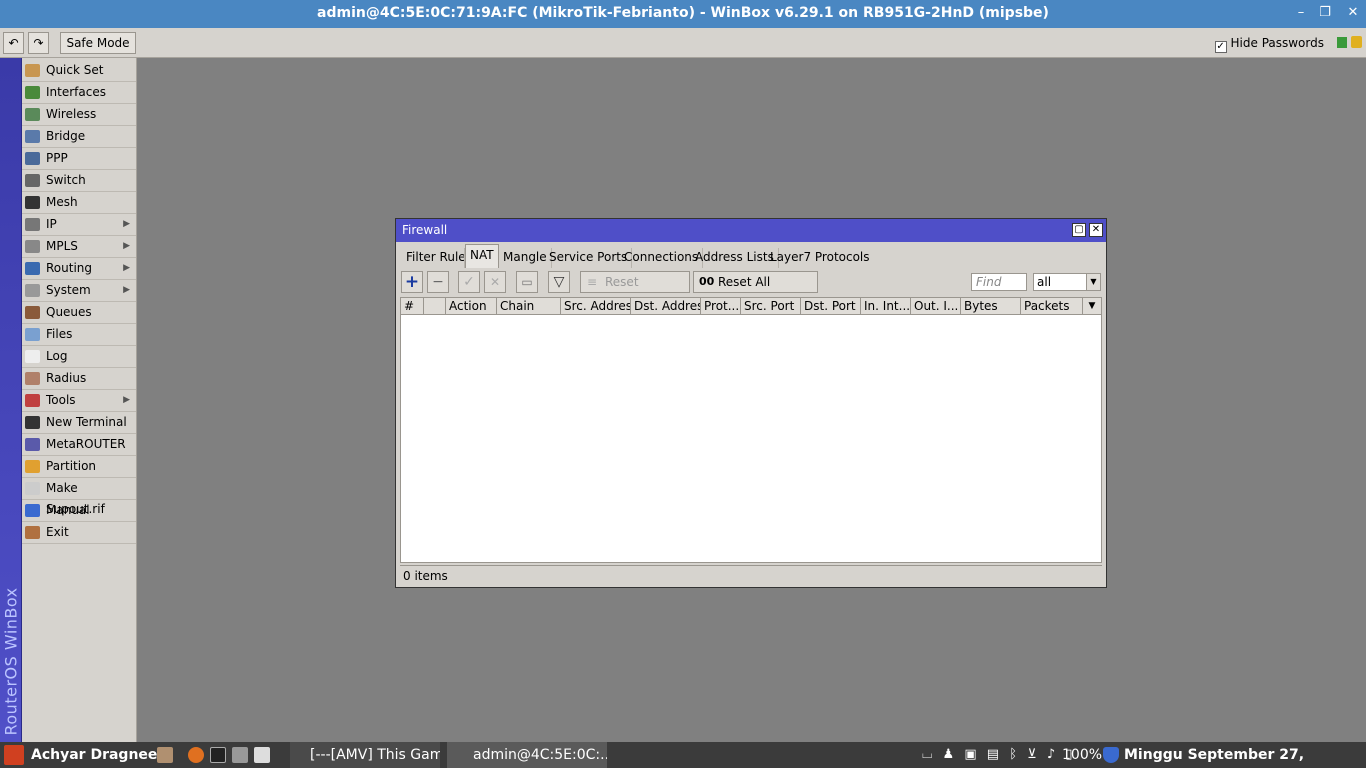 Image resolution: width=1366 pixels, height=768 pixels. I want to click on enable-button: ✓, so click(469, 282).